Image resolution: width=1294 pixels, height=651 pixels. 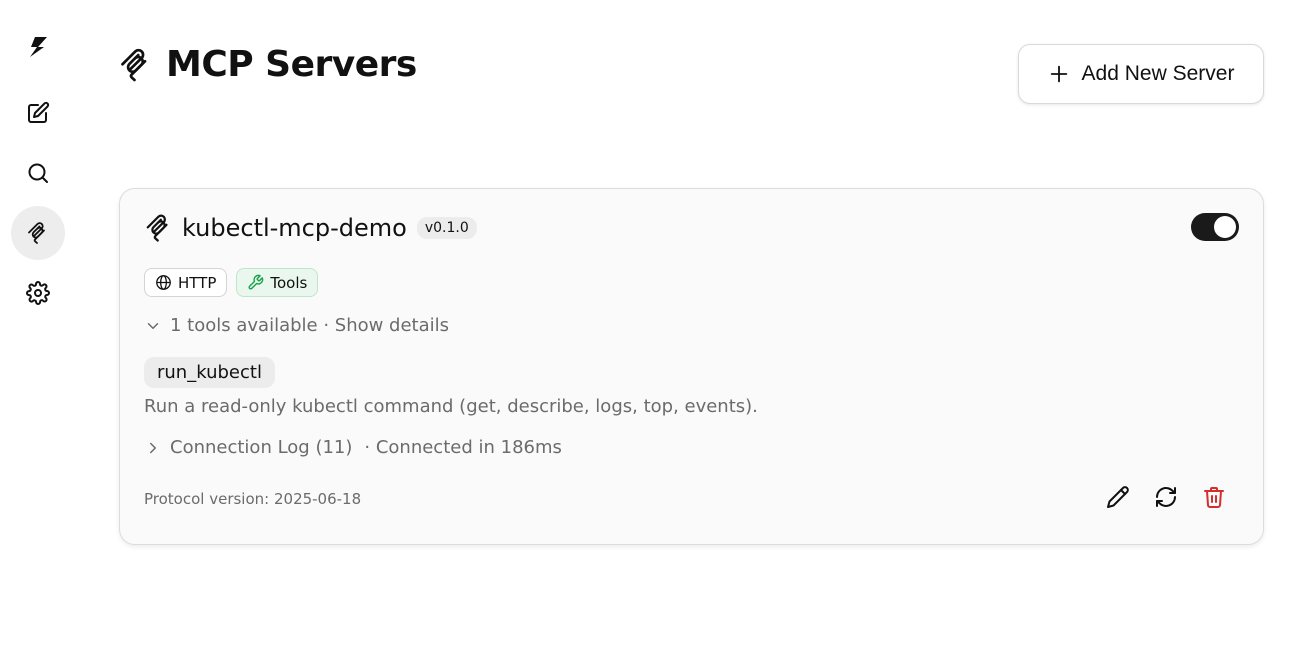 I want to click on server-badges: HTTP Tools, so click(x=231, y=282).